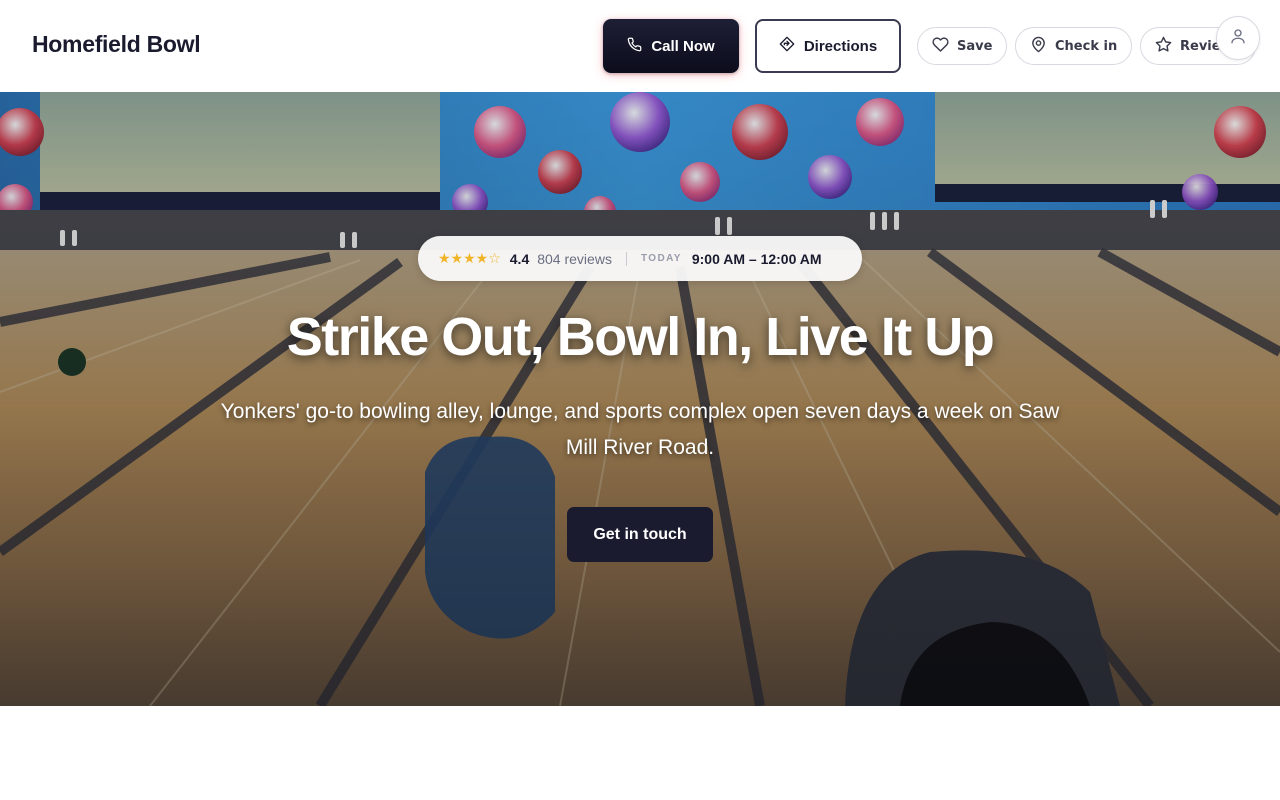 The height and width of the screenshot is (800, 1280). I want to click on today-label: TODAY, so click(661, 258).